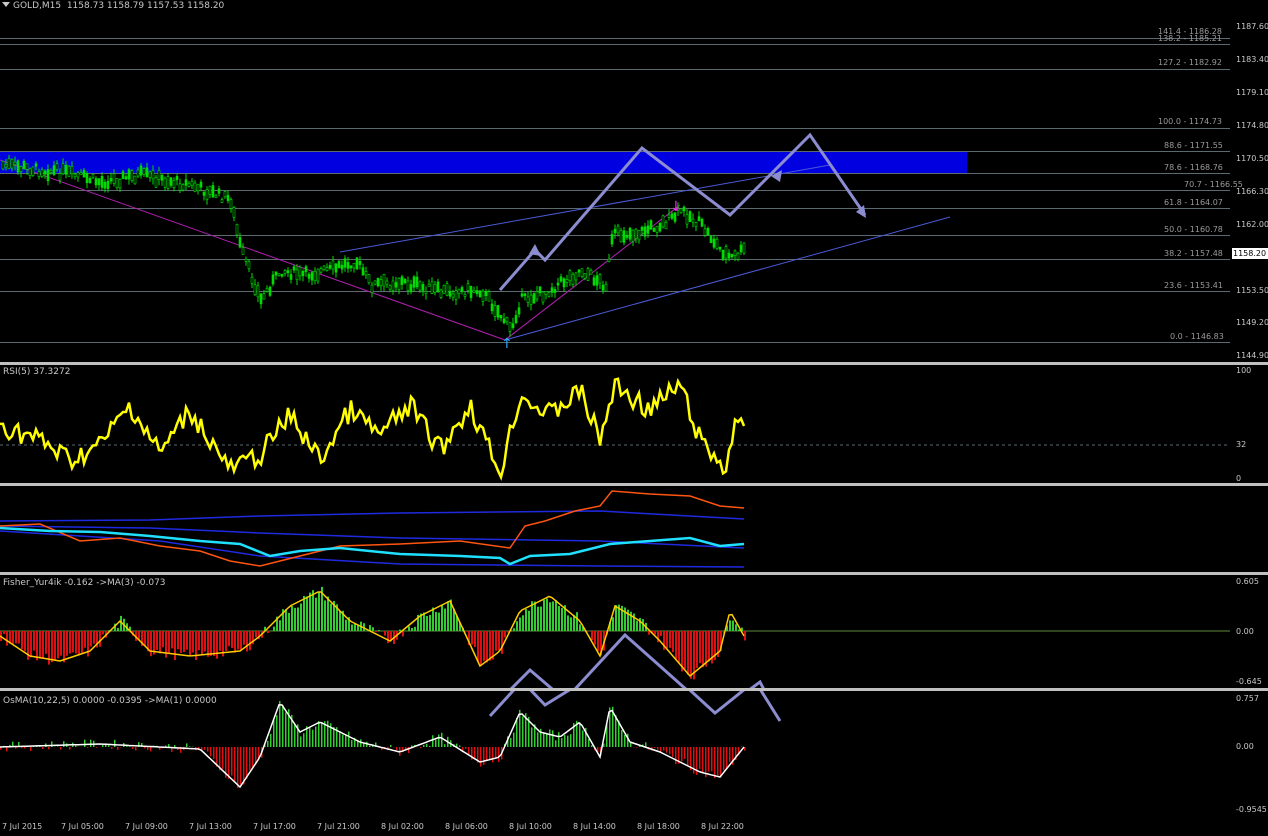  What do you see at coordinates (22, 826) in the screenshot?
I see `time-label: 7 Jul 2015` at bounding box center [22, 826].